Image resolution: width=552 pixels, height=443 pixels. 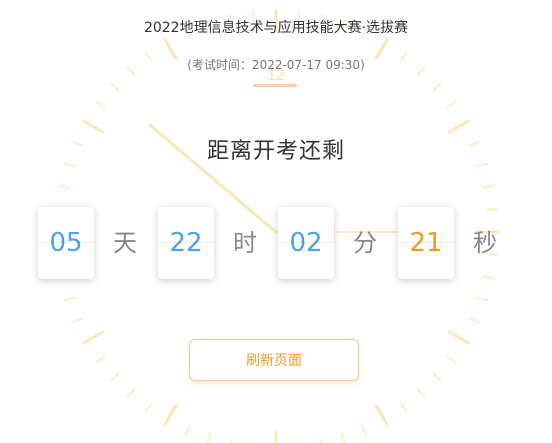 What do you see at coordinates (245, 243) in the screenshot?
I see `countdown-hours-unit: 时` at bounding box center [245, 243].